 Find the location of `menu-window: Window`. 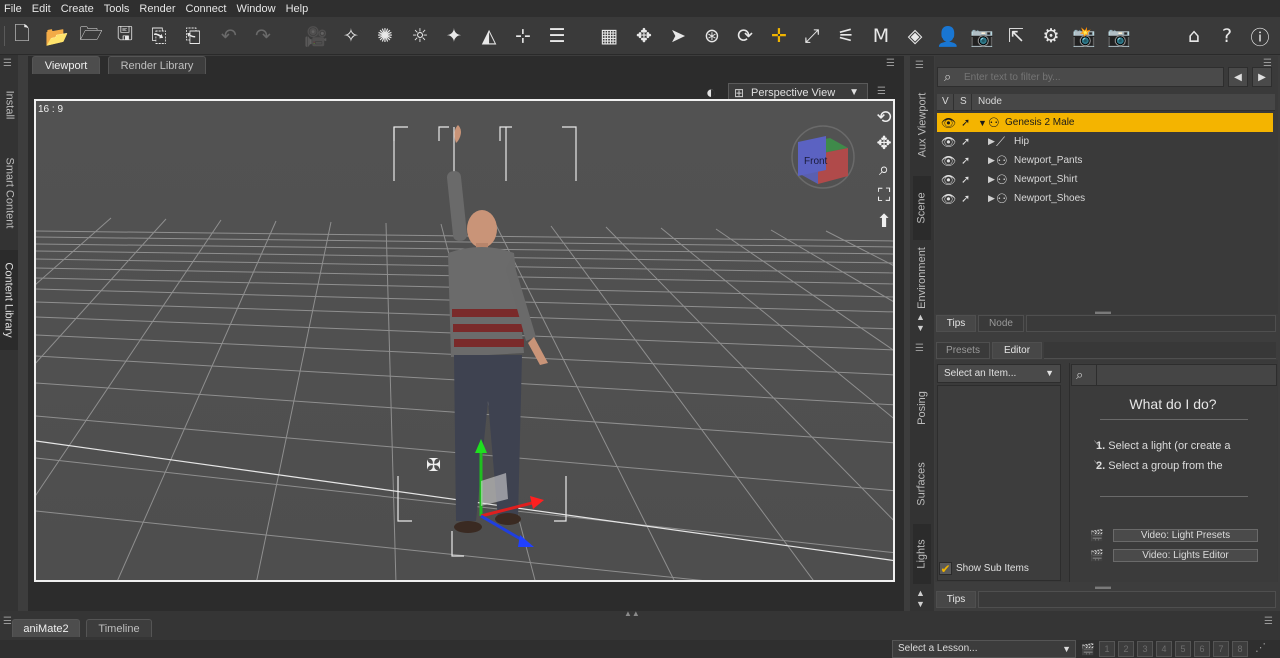

menu-window: Window is located at coordinates (255, 9).